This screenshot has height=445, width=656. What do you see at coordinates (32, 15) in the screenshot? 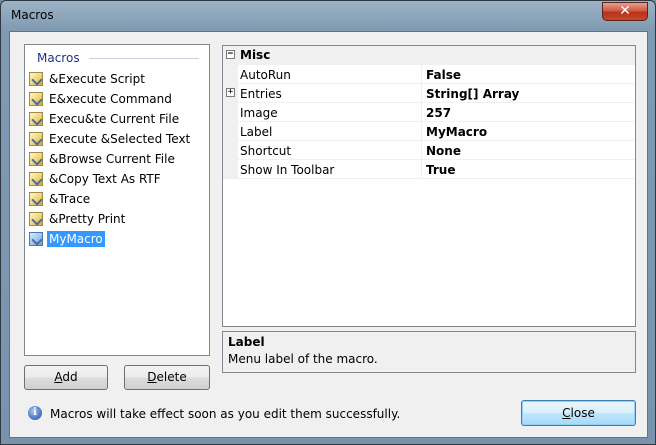
I see `window-title: Macros` at bounding box center [32, 15].